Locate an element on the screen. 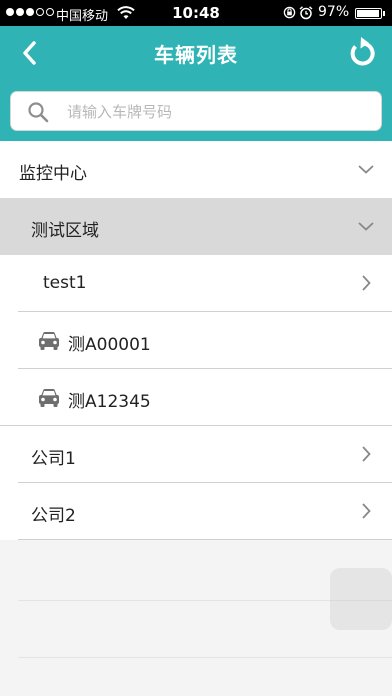 The width and height of the screenshot is (392, 696). nav-bar: 车辆列表 is located at coordinates (196, 53).